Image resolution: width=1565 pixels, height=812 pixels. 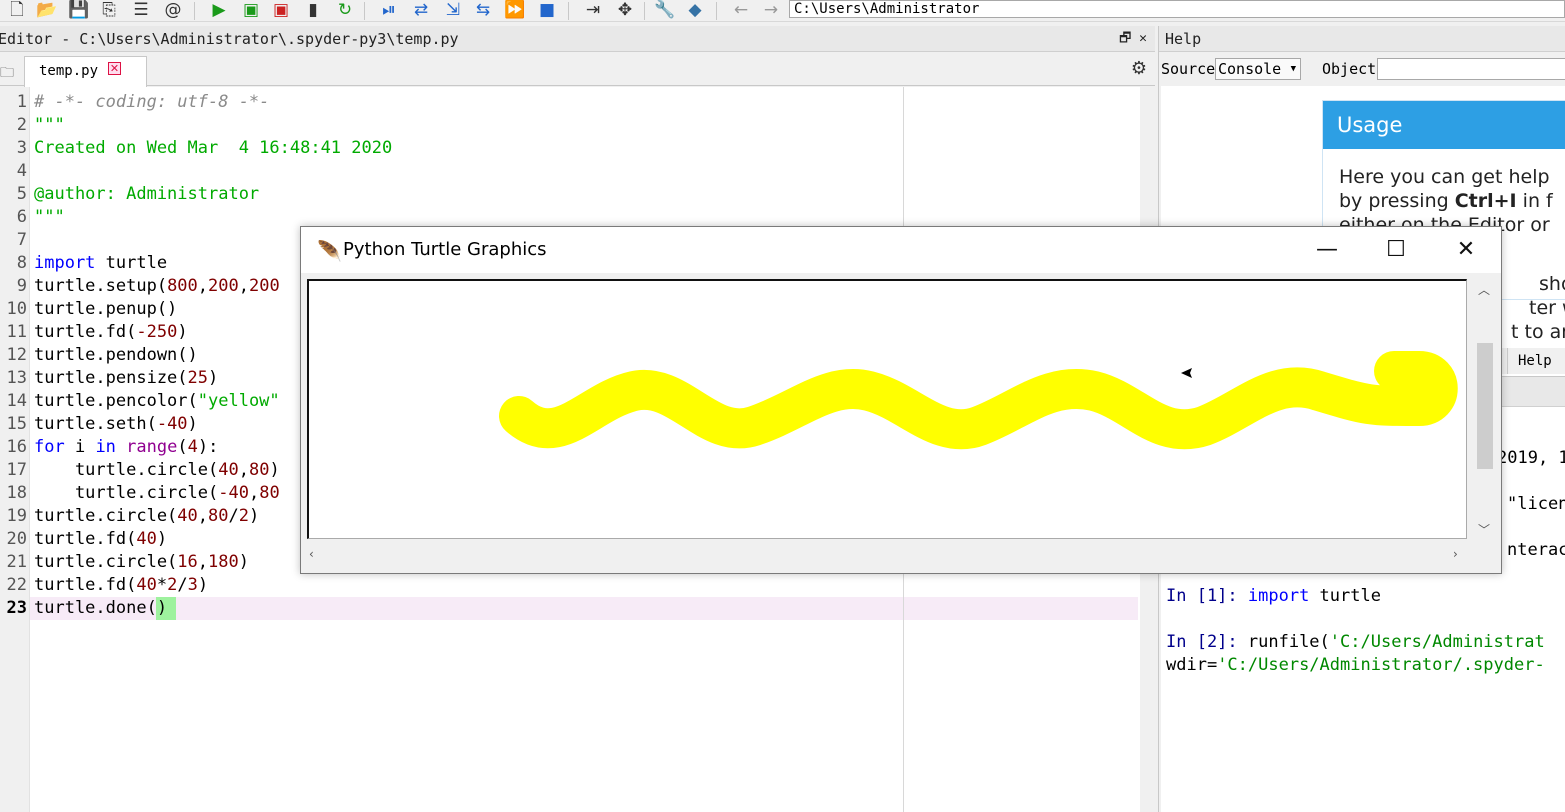 I want to click on help-title: Help, so click(x=1183, y=39).